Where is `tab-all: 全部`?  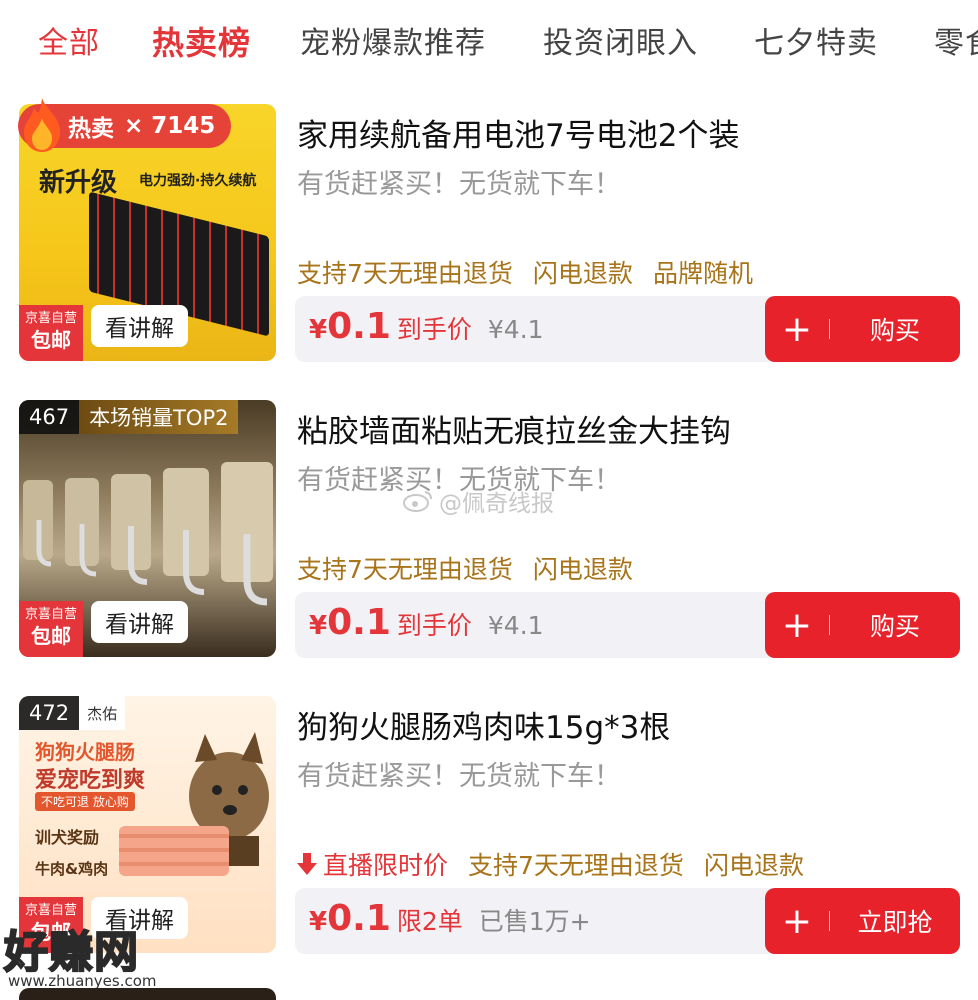
tab-all: 全部 is located at coordinates (69, 40).